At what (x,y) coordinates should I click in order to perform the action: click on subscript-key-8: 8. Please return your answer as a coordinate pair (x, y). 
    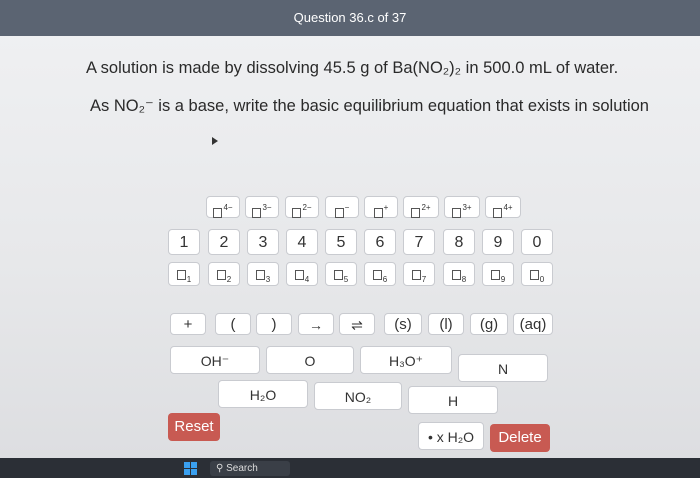
    Looking at the image, I should click on (459, 274).